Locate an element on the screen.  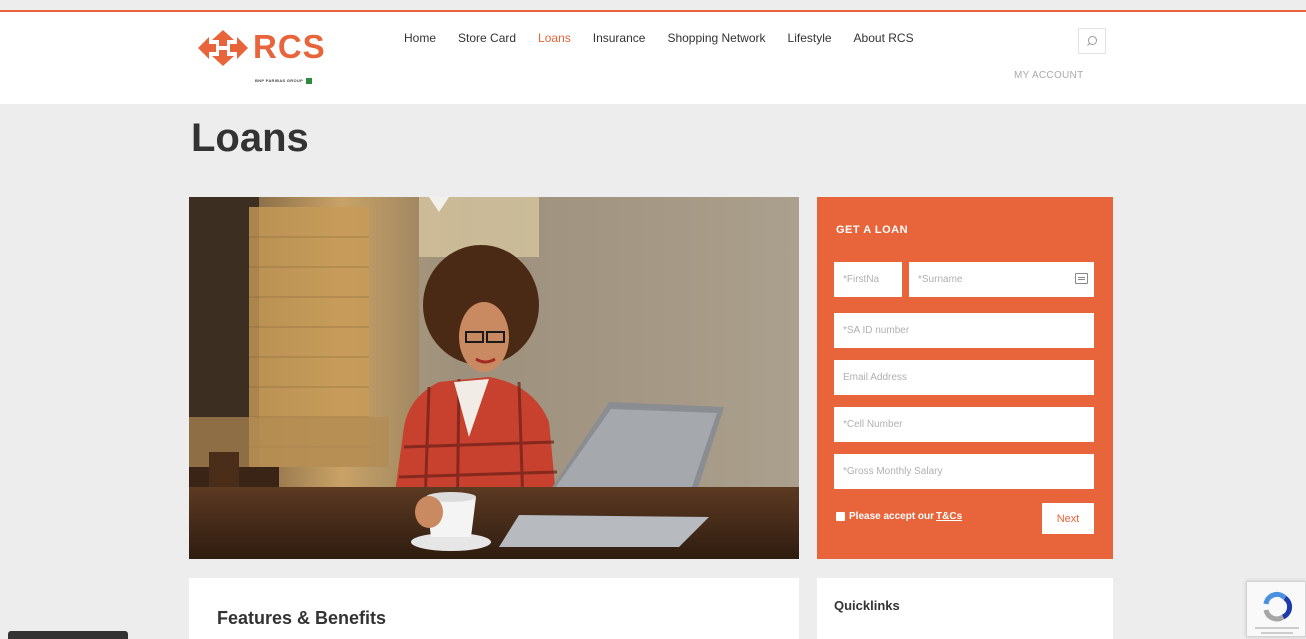
first-name-field is located at coordinates (868, 279).